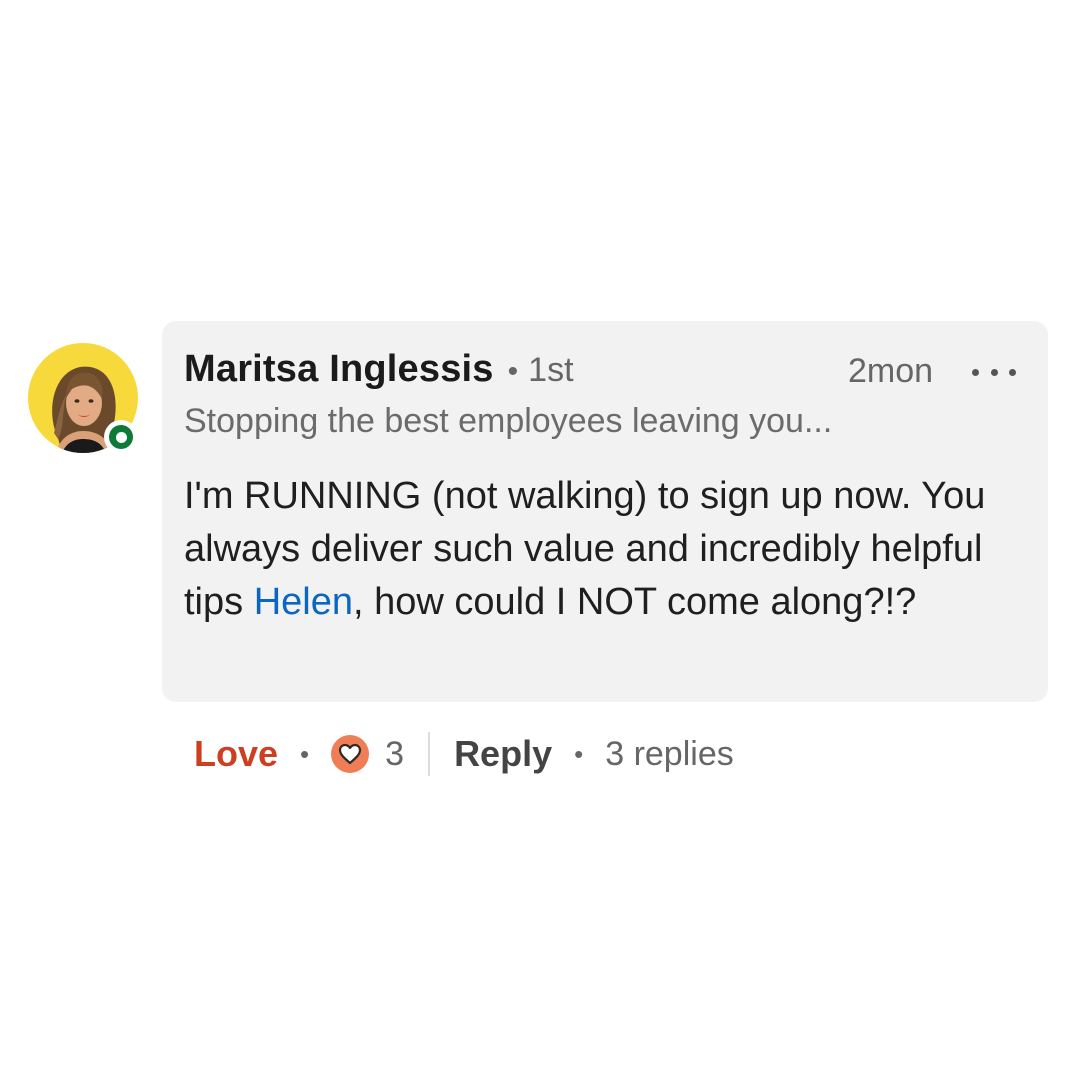  What do you see at coordinates (891, 371) in the screenshot?
I see `comment-timestamp: 2mon` at bounding box center [891, 371].